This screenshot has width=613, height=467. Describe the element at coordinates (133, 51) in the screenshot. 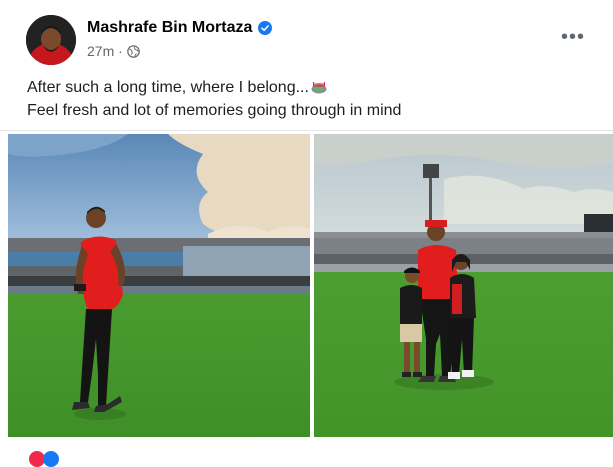

I see `globe-icon` at that location.